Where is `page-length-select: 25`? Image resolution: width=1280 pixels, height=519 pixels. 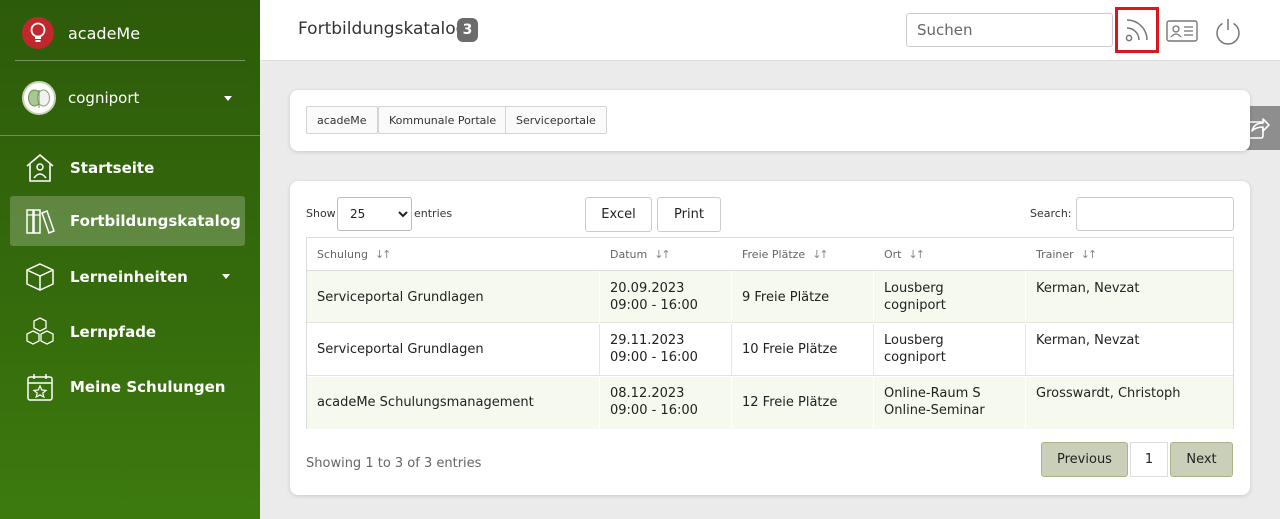 page-length-select: 25 is located at coordinates (374, 214).